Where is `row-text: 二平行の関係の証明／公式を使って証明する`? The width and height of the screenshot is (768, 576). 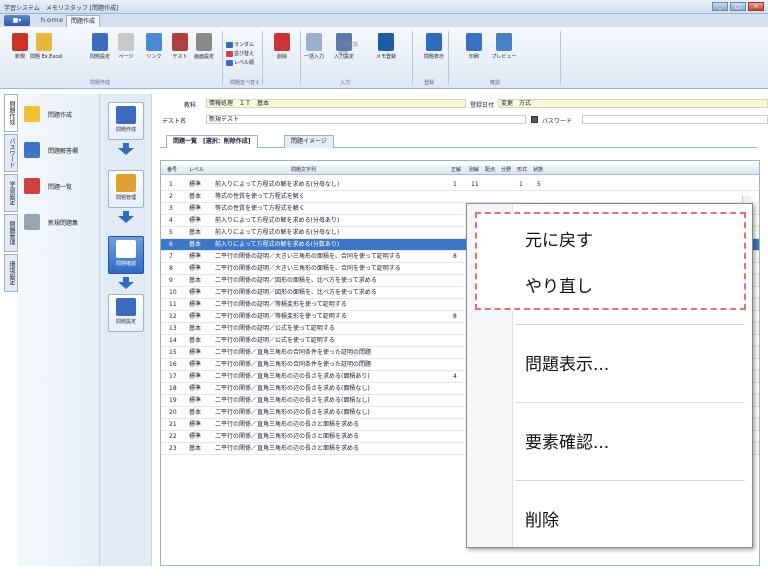
row-text: 二平行の関係の証明／公式を使って証明する is located at coordinates (275, 340).